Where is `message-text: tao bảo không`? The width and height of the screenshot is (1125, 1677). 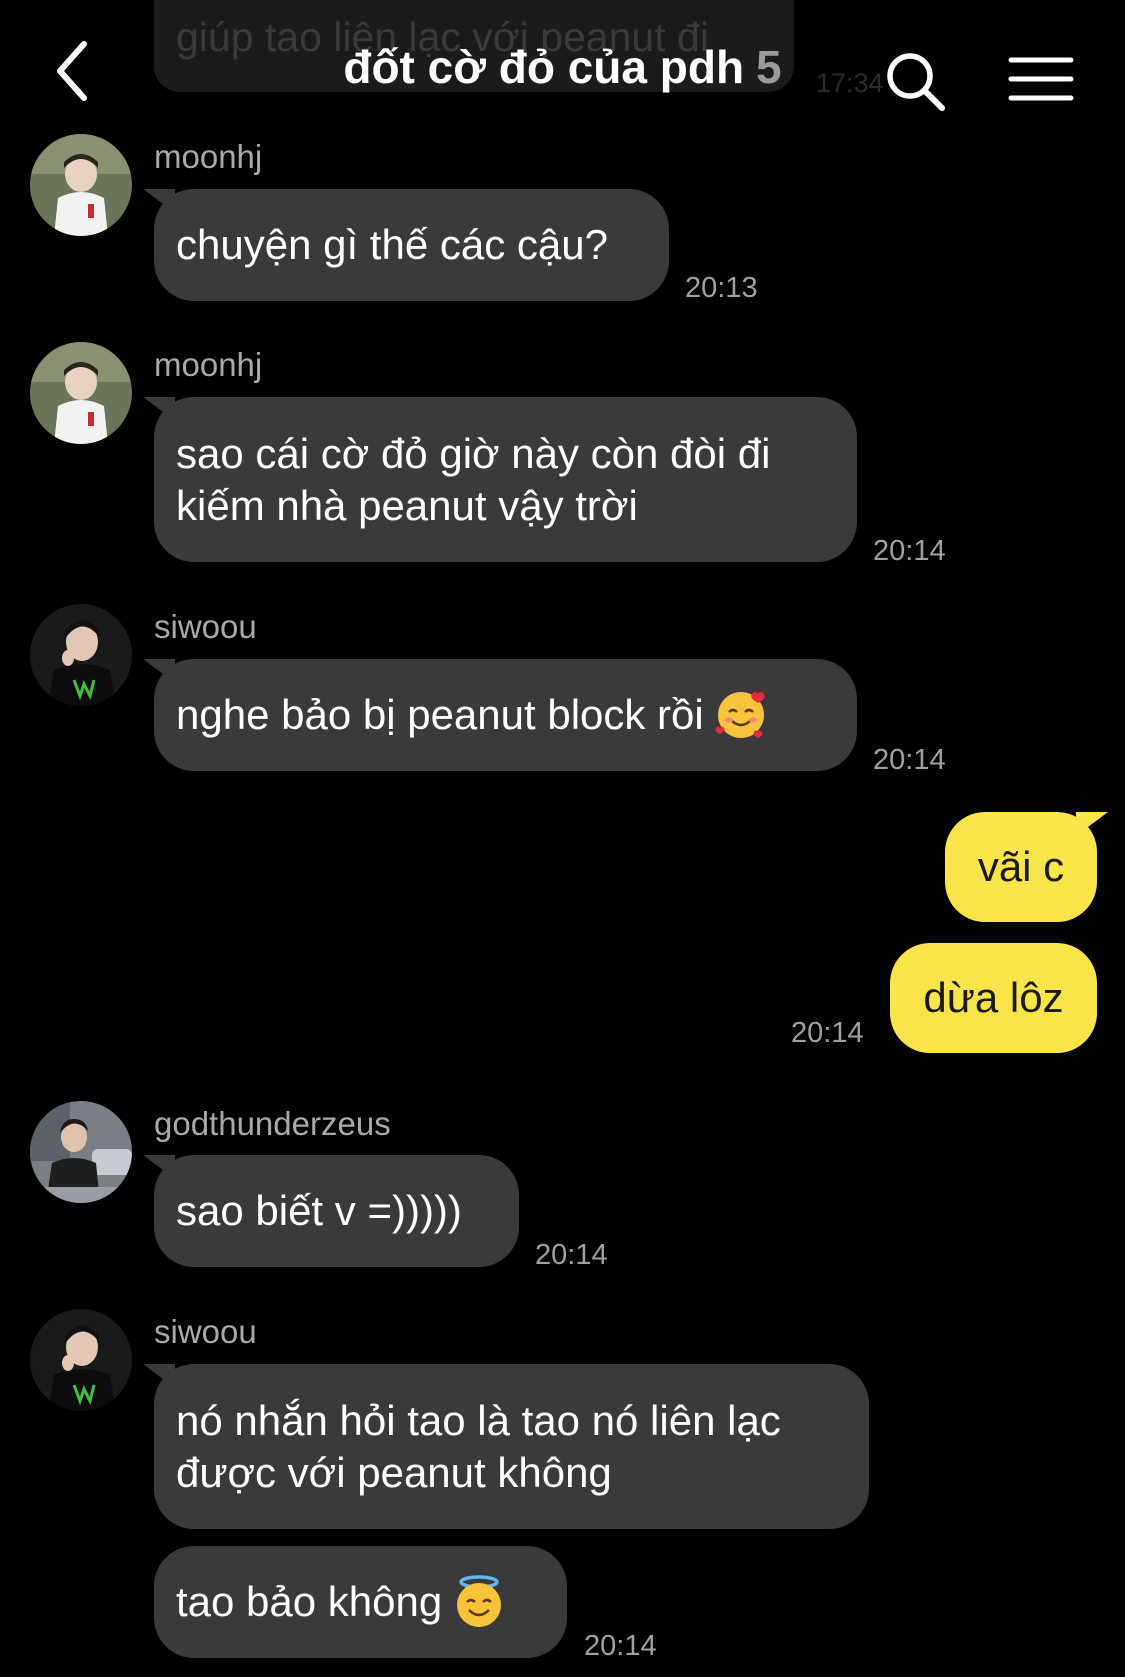 message-text: tao bảo không is located at coordinates (309, 1601).